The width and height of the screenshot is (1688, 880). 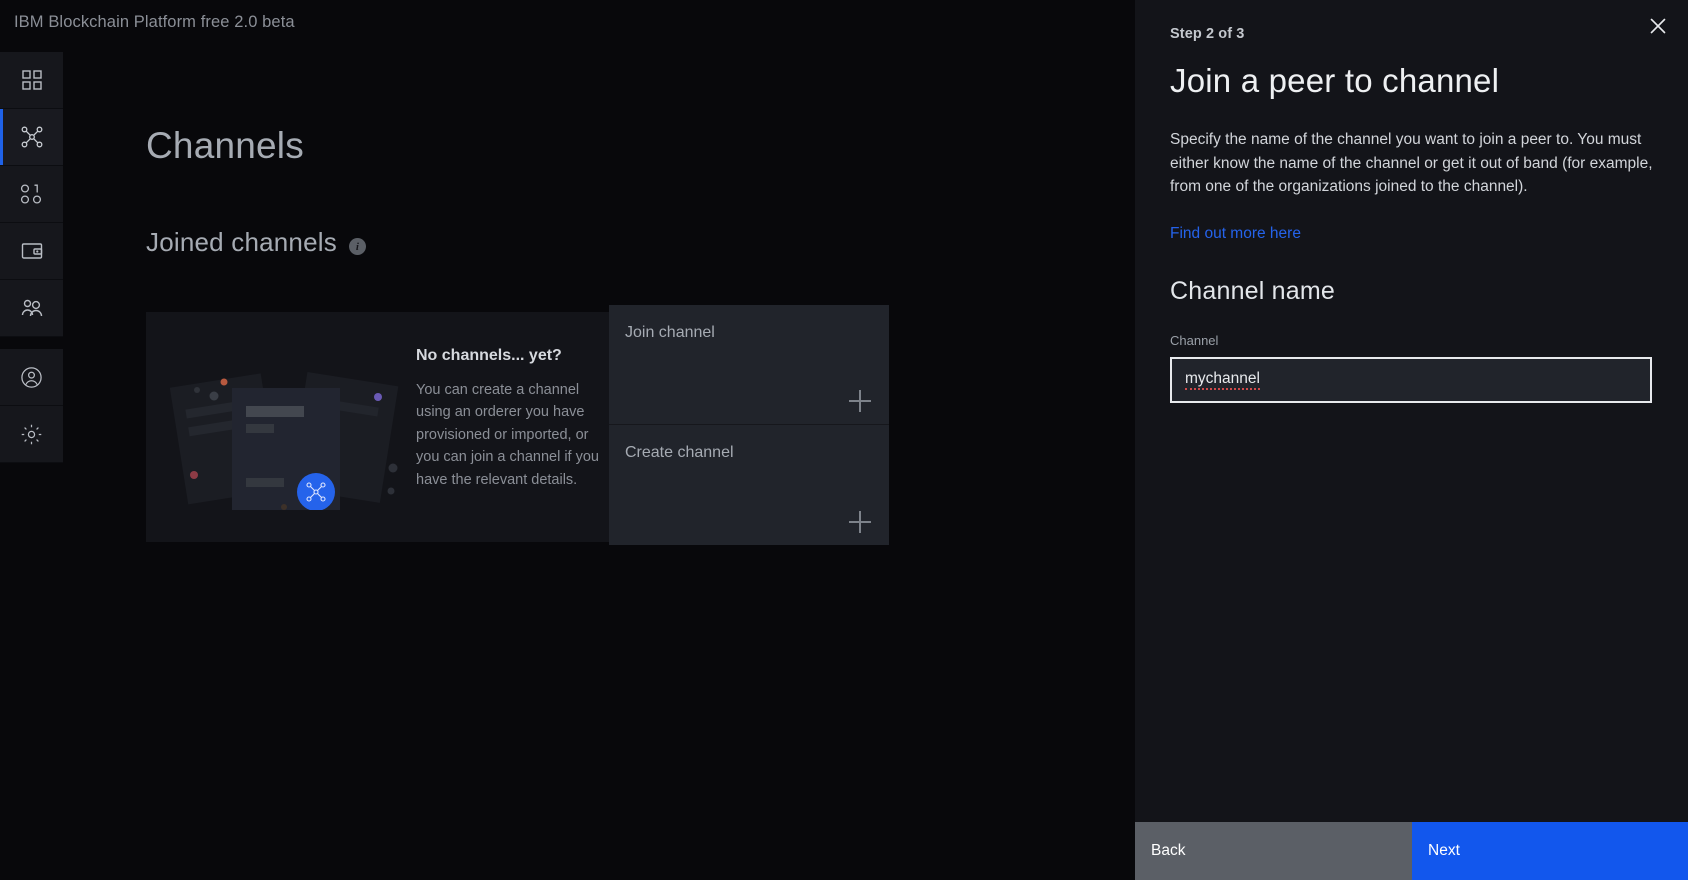 I want to click on sidebar-item-smart-contracts, so click(x=31, y=194).